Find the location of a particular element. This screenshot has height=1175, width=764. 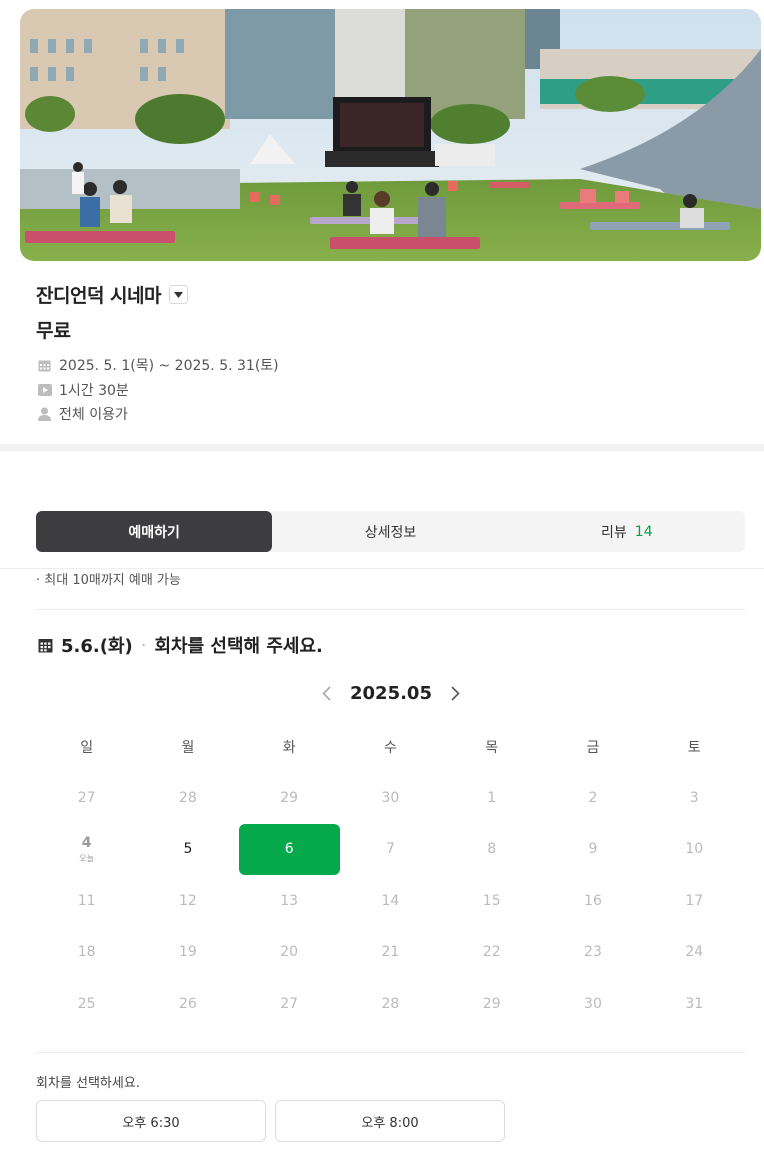

tab-reviews: 리뷰 14 is located at coordinates (627, 531).